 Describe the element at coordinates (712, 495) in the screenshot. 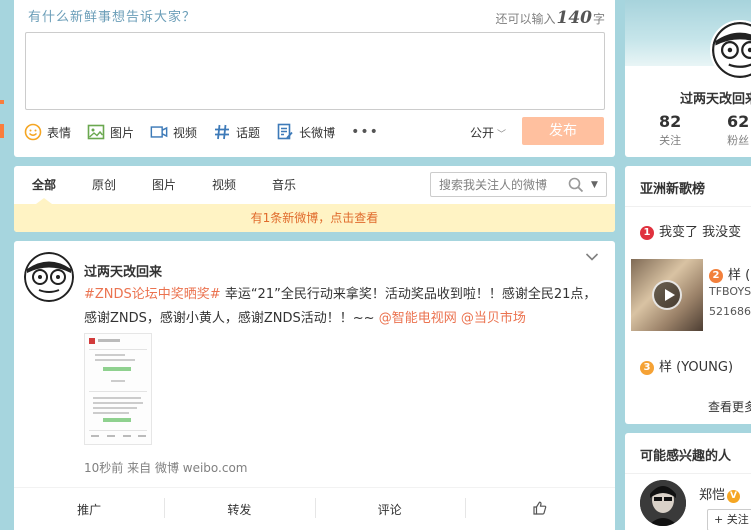

I see `recommended-user-name-text: 郑恺` at that location.